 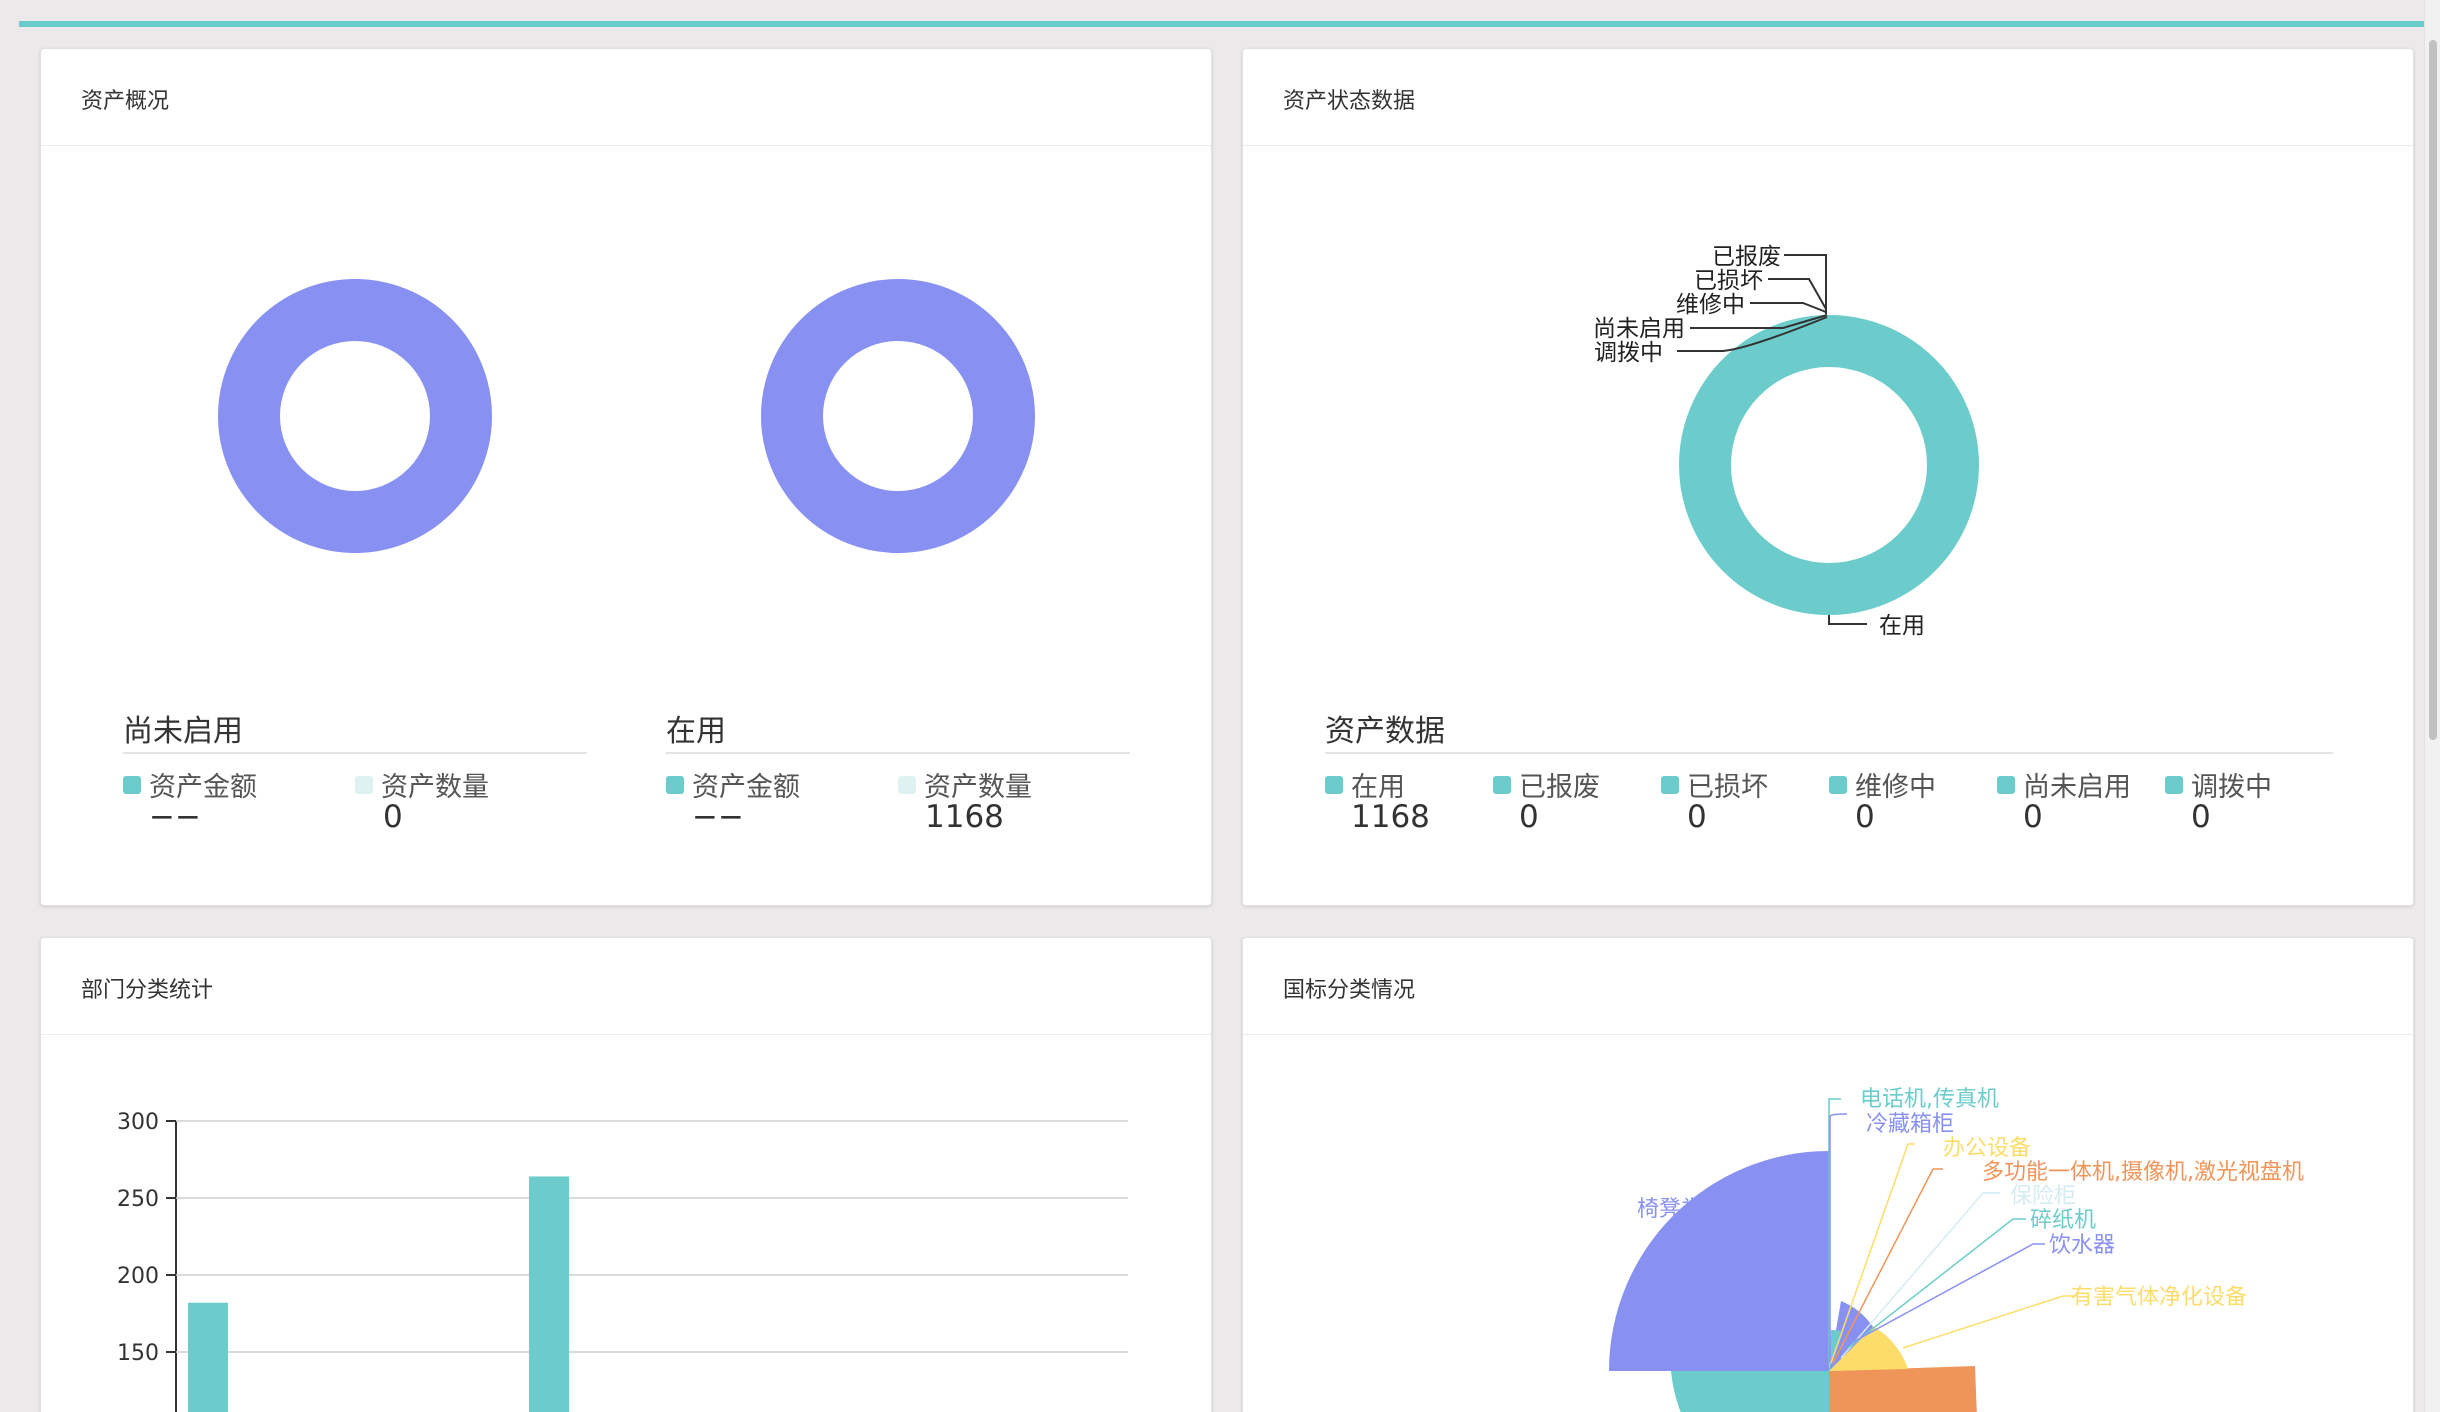 I want to click on label-multifunction: 多功能一体机,摄像机,激光视盘机, so click(x=2143, y=1172).